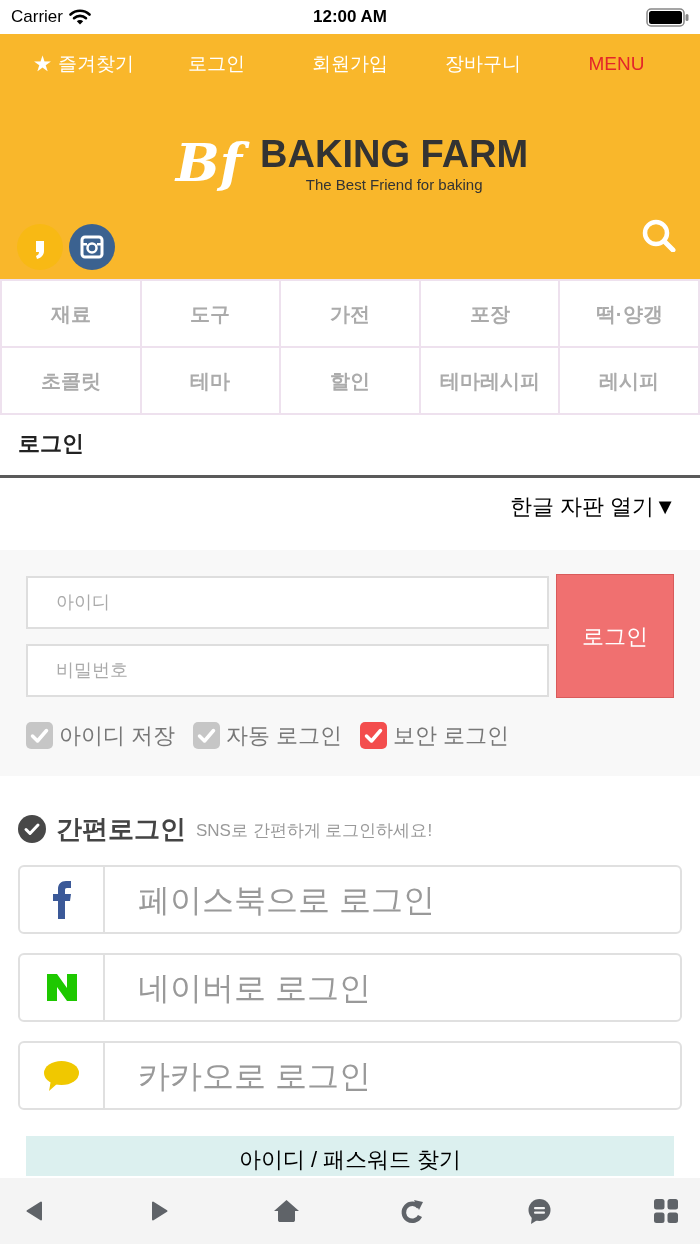 Image resolution: width=700 pixels, height=1244 pixels. Describe the element at coordinates (350, 899) in the screenshot. I see `social-login-button: 페이스북으로 로그인` at that location.